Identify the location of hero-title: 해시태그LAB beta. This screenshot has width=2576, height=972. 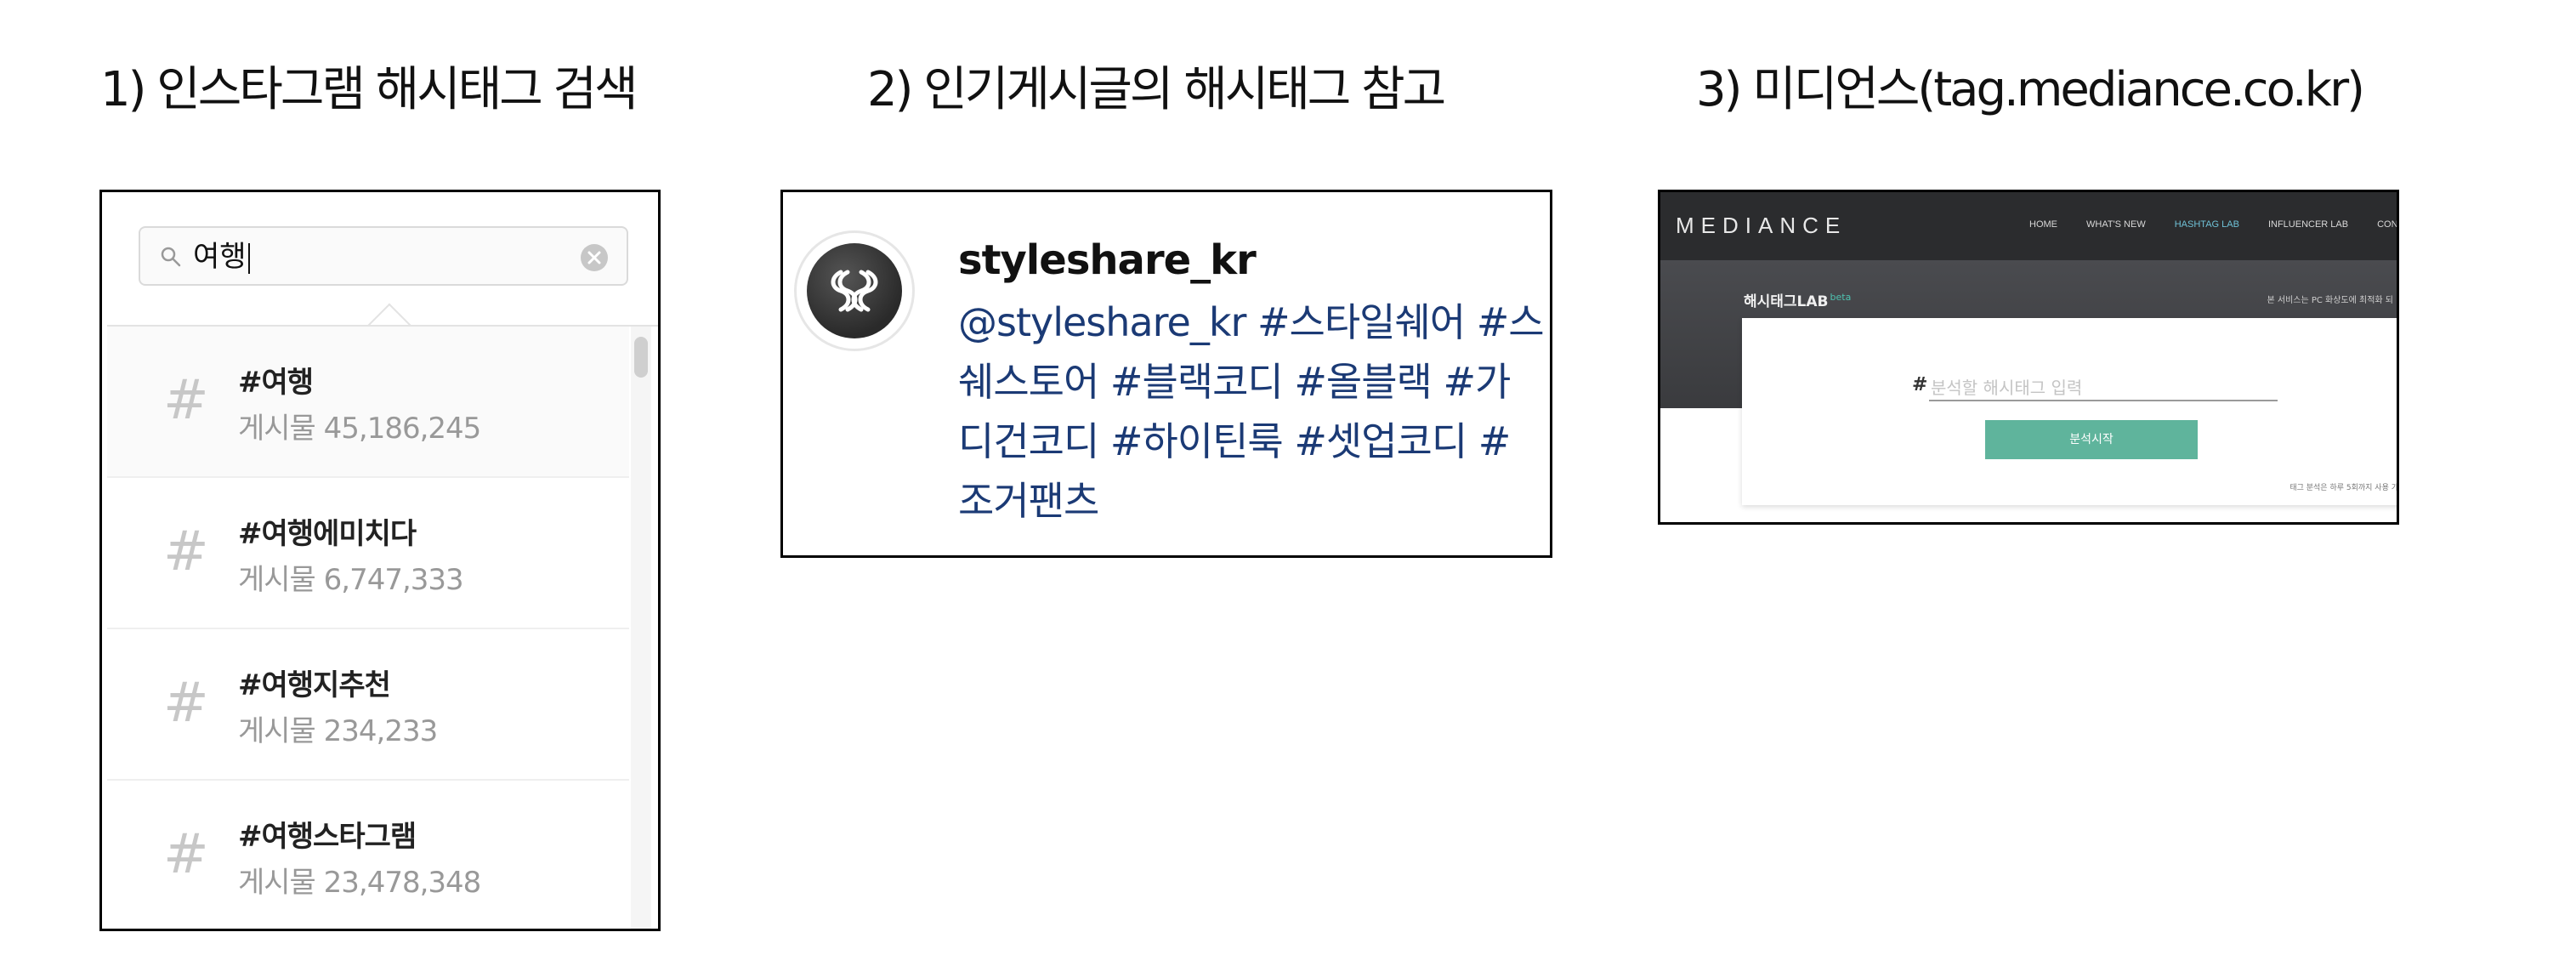
(1798, 301).